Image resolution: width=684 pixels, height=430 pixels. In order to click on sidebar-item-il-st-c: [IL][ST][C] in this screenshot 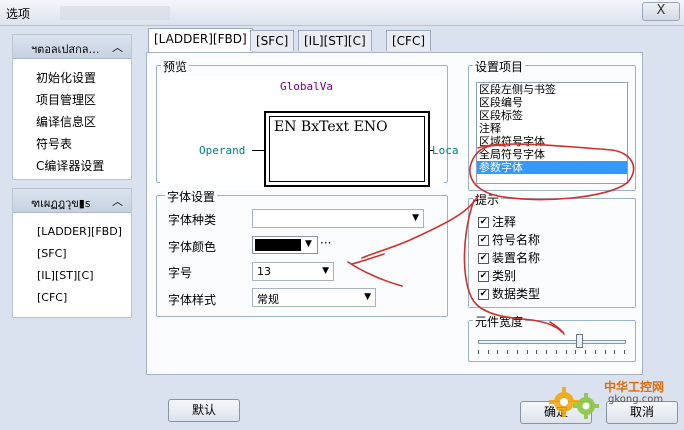, I will do `click(65, 275)`.